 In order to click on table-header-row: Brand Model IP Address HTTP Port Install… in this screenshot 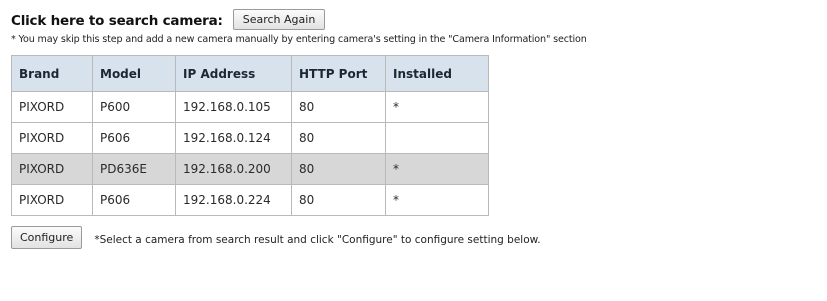, I will do `click(250, 73)`.